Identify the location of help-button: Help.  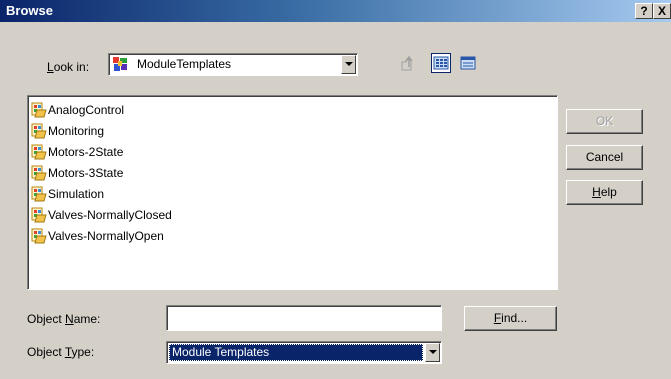
(604, 192).